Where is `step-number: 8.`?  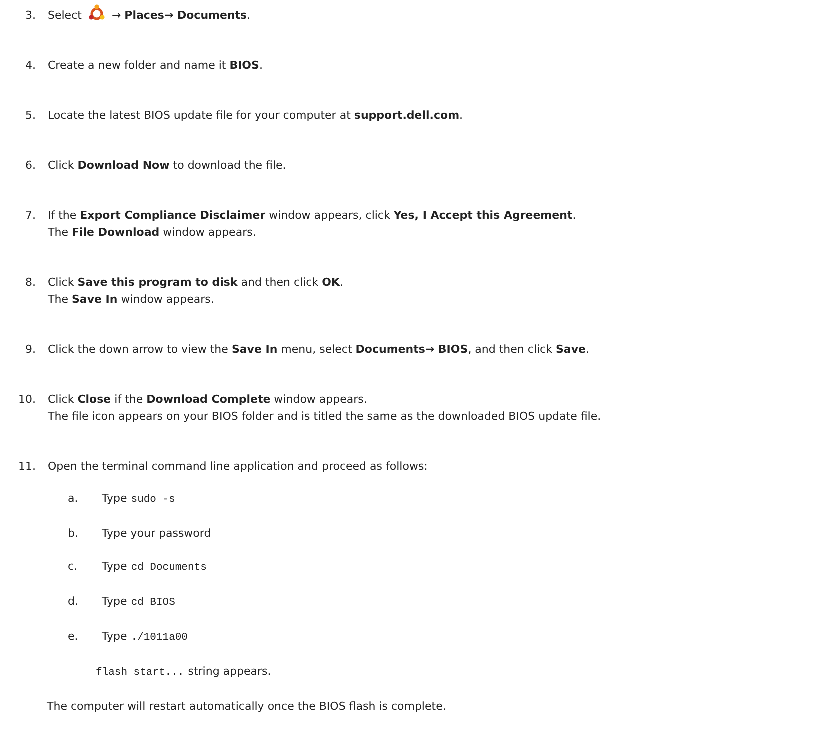
step-number: 8. is located at coordinates (30, 283).